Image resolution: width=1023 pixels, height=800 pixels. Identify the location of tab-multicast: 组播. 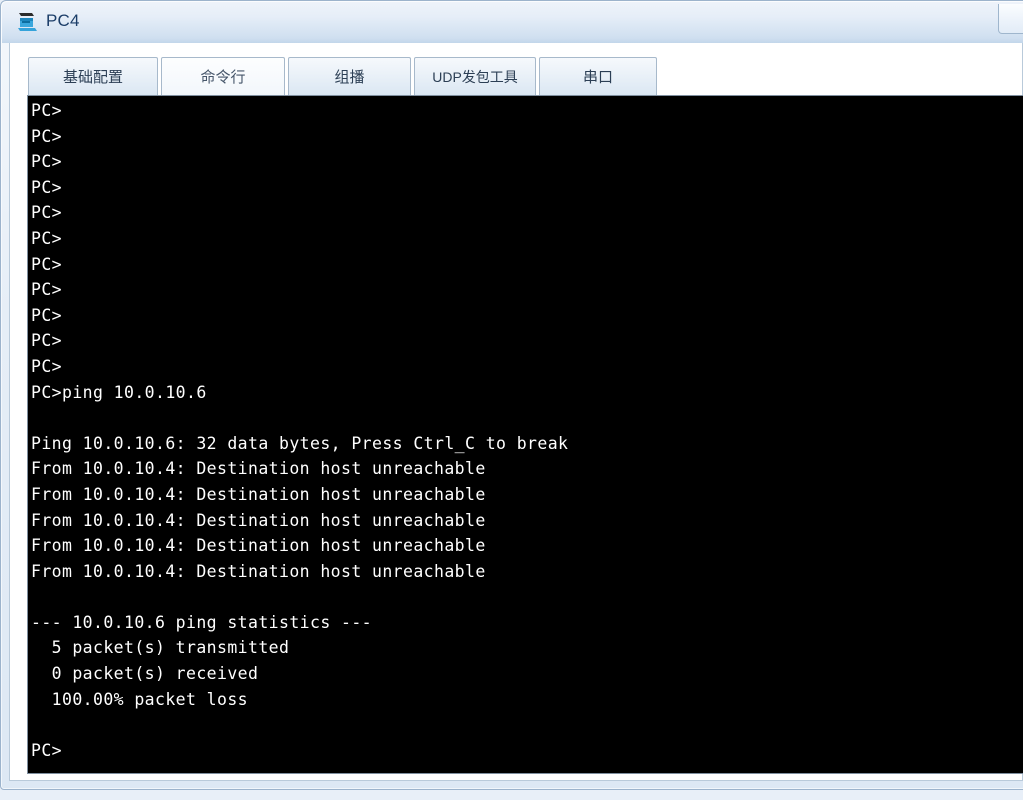
(349, 76).